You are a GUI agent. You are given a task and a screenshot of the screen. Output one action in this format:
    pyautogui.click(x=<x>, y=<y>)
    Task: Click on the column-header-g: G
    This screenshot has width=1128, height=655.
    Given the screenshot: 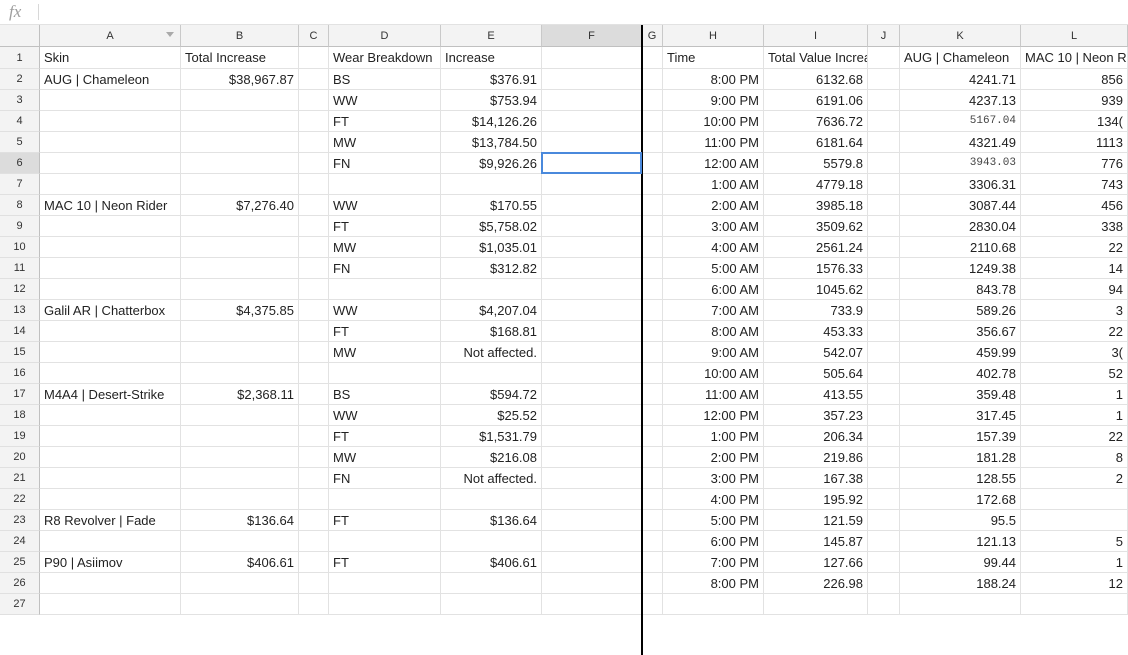 What is the action you would take?
    pyautogui.click(x=652, y=36)
    